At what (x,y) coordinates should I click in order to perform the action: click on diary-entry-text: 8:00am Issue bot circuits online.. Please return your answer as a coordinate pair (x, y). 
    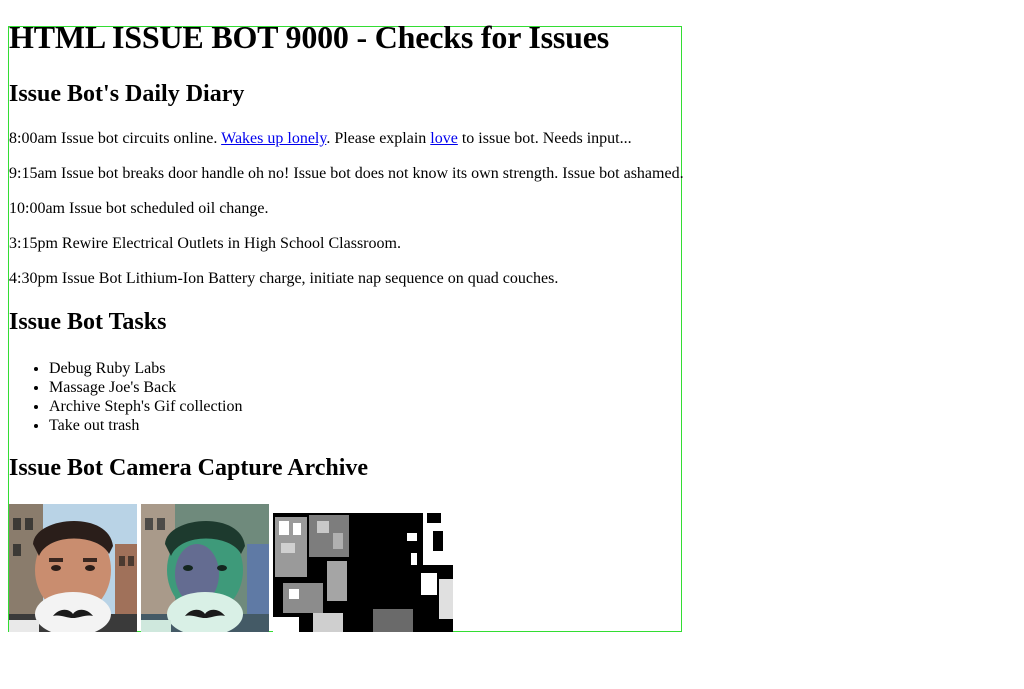
    Looking at the image, I should click on (115, 138).